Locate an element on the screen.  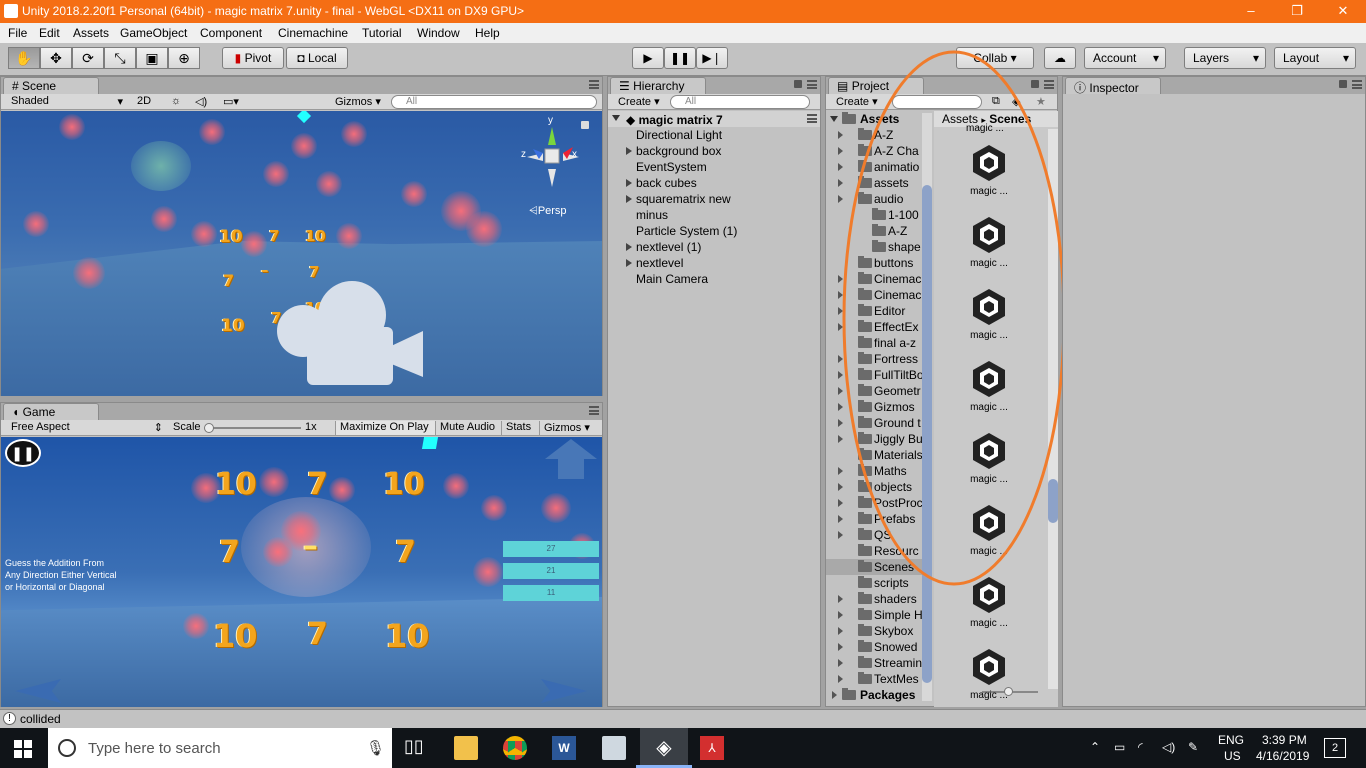
menu-gameobject: GameObject is located at coordinates (153, 33).